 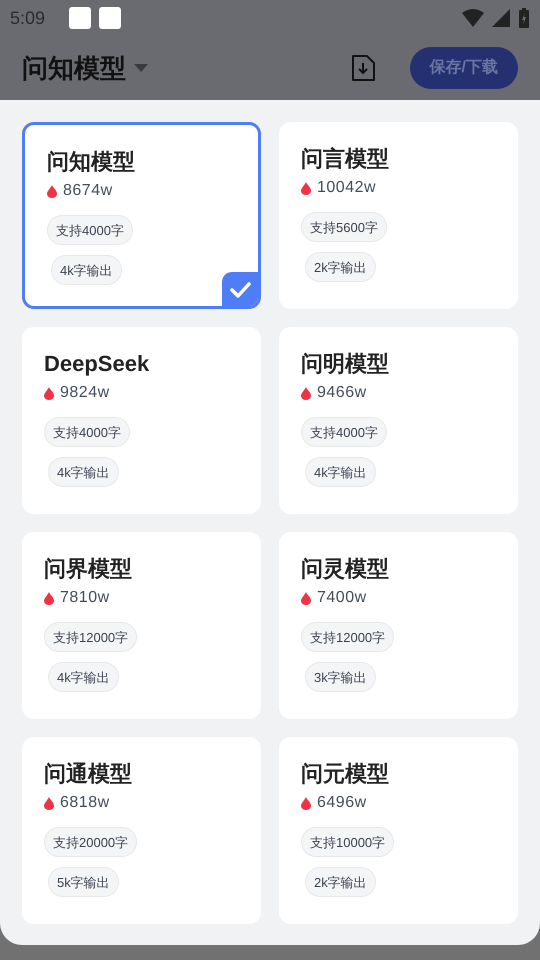 I want to click on model-title: 问知模型, so click(x=74, y=68).